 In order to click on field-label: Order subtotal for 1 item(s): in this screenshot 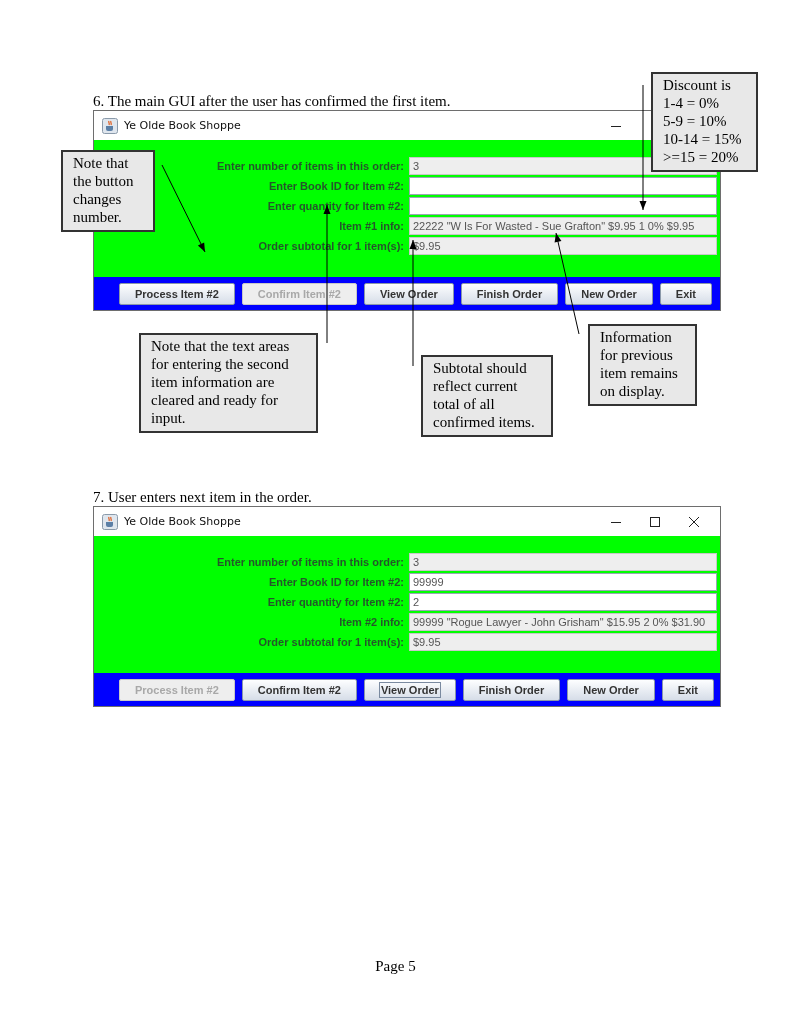, I will do `click(331, 642)`.